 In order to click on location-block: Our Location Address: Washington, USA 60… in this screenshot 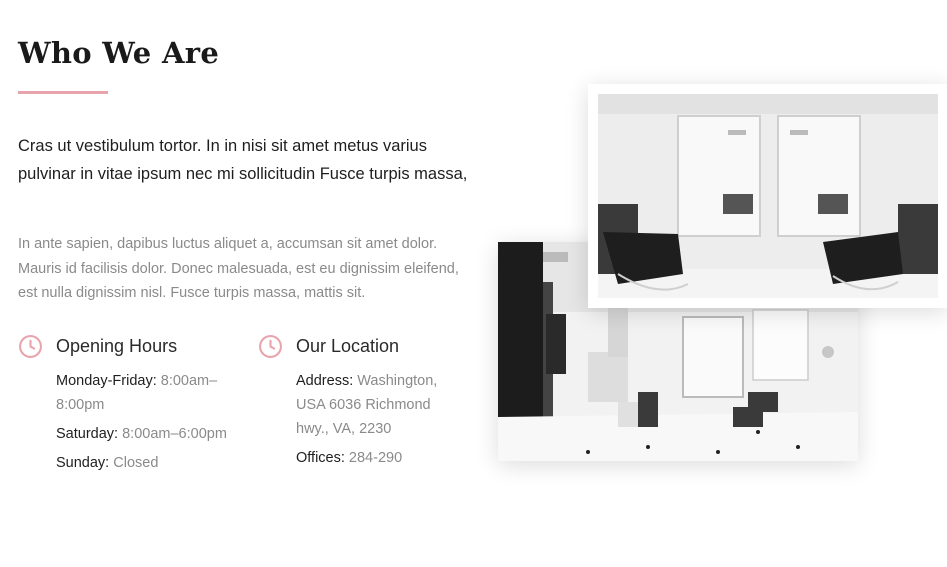, I will do `click(358, 404)`.